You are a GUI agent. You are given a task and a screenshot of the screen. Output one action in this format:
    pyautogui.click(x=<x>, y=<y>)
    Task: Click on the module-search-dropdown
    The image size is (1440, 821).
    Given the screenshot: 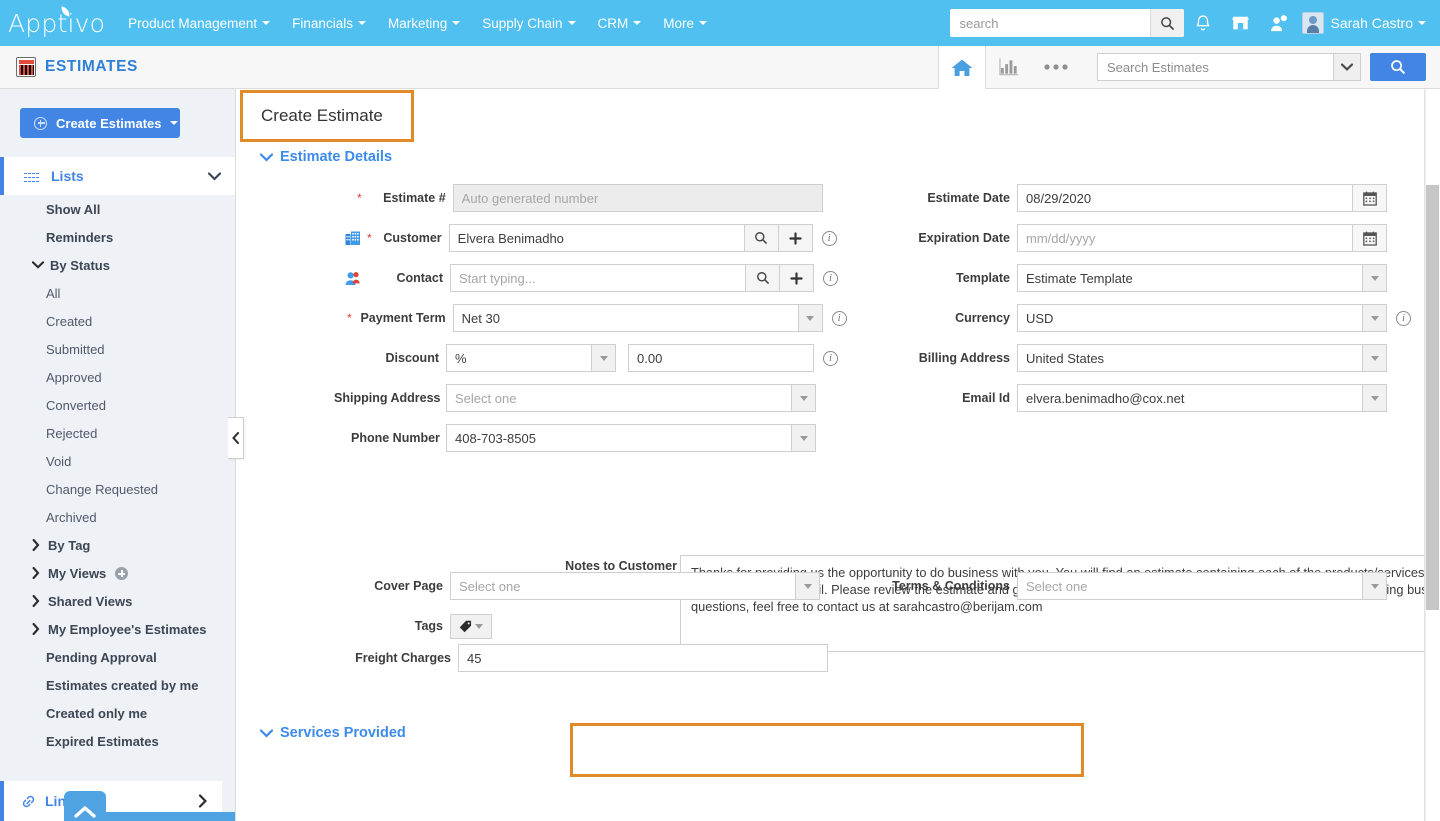 What is the action you would take?
    pyautogui.click(x=1347, y=67)
    